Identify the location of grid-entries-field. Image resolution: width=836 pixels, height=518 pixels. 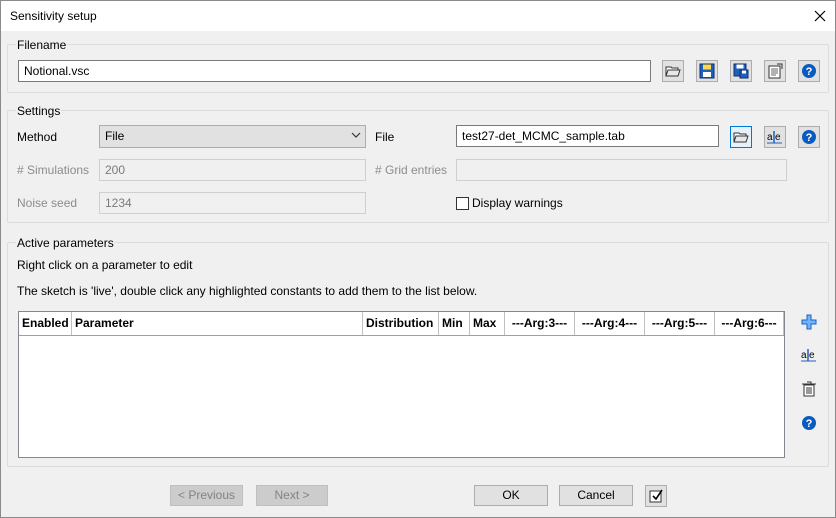
(621, 170).